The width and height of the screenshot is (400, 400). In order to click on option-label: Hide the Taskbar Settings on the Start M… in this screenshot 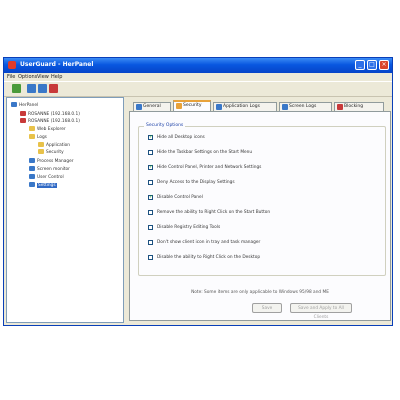, I will do `click(205, 152)`.